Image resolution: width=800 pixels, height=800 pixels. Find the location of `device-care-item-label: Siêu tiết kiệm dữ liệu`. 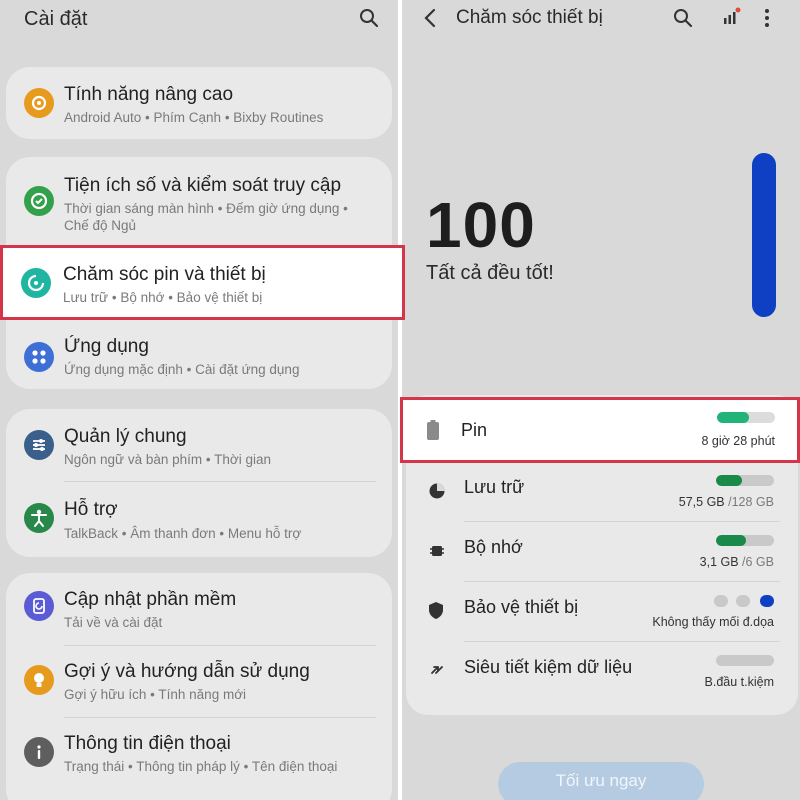

device-care-item-label: Siêu tiết kiệm dữ liệu is located at coordinates (548, 667).